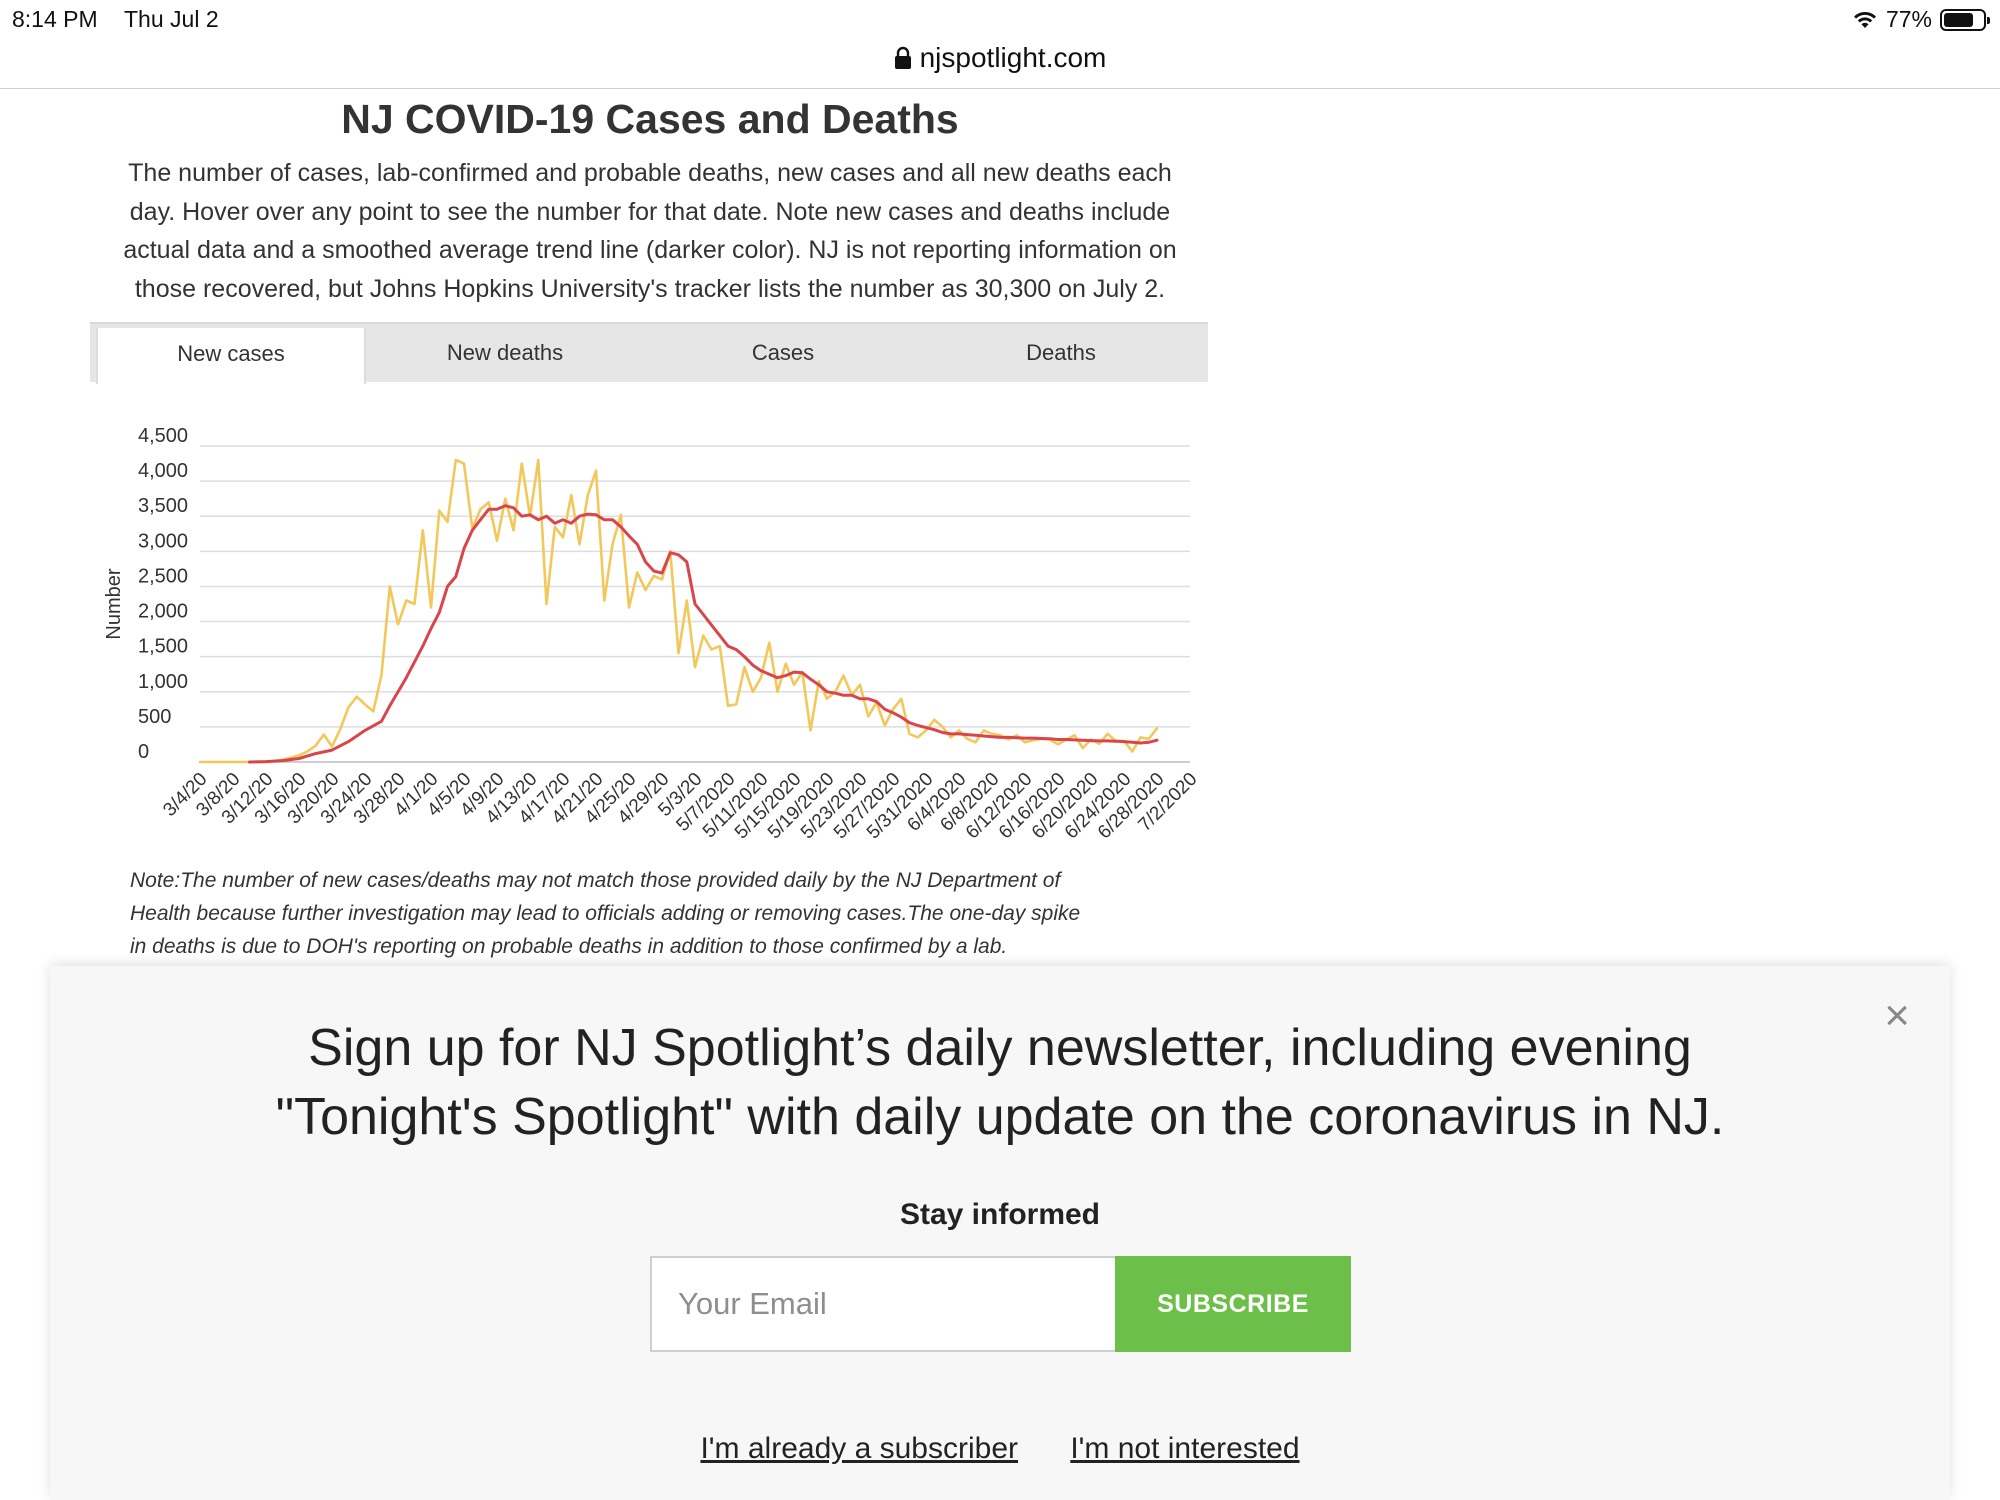  Describe the element at coordinates (163, 541) in the screenshot. I see `y-tick-label: 3,000` at that location.